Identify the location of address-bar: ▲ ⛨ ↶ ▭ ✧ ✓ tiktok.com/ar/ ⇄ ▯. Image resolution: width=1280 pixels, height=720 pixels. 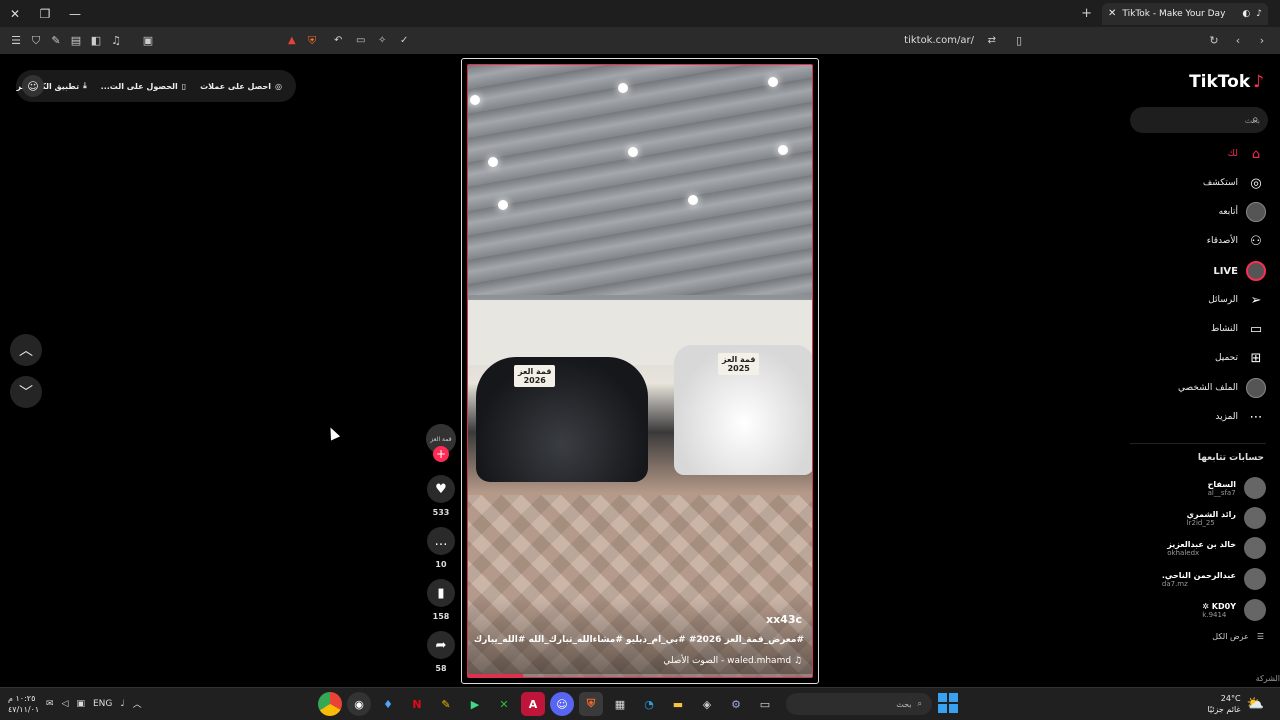
(654, 40).